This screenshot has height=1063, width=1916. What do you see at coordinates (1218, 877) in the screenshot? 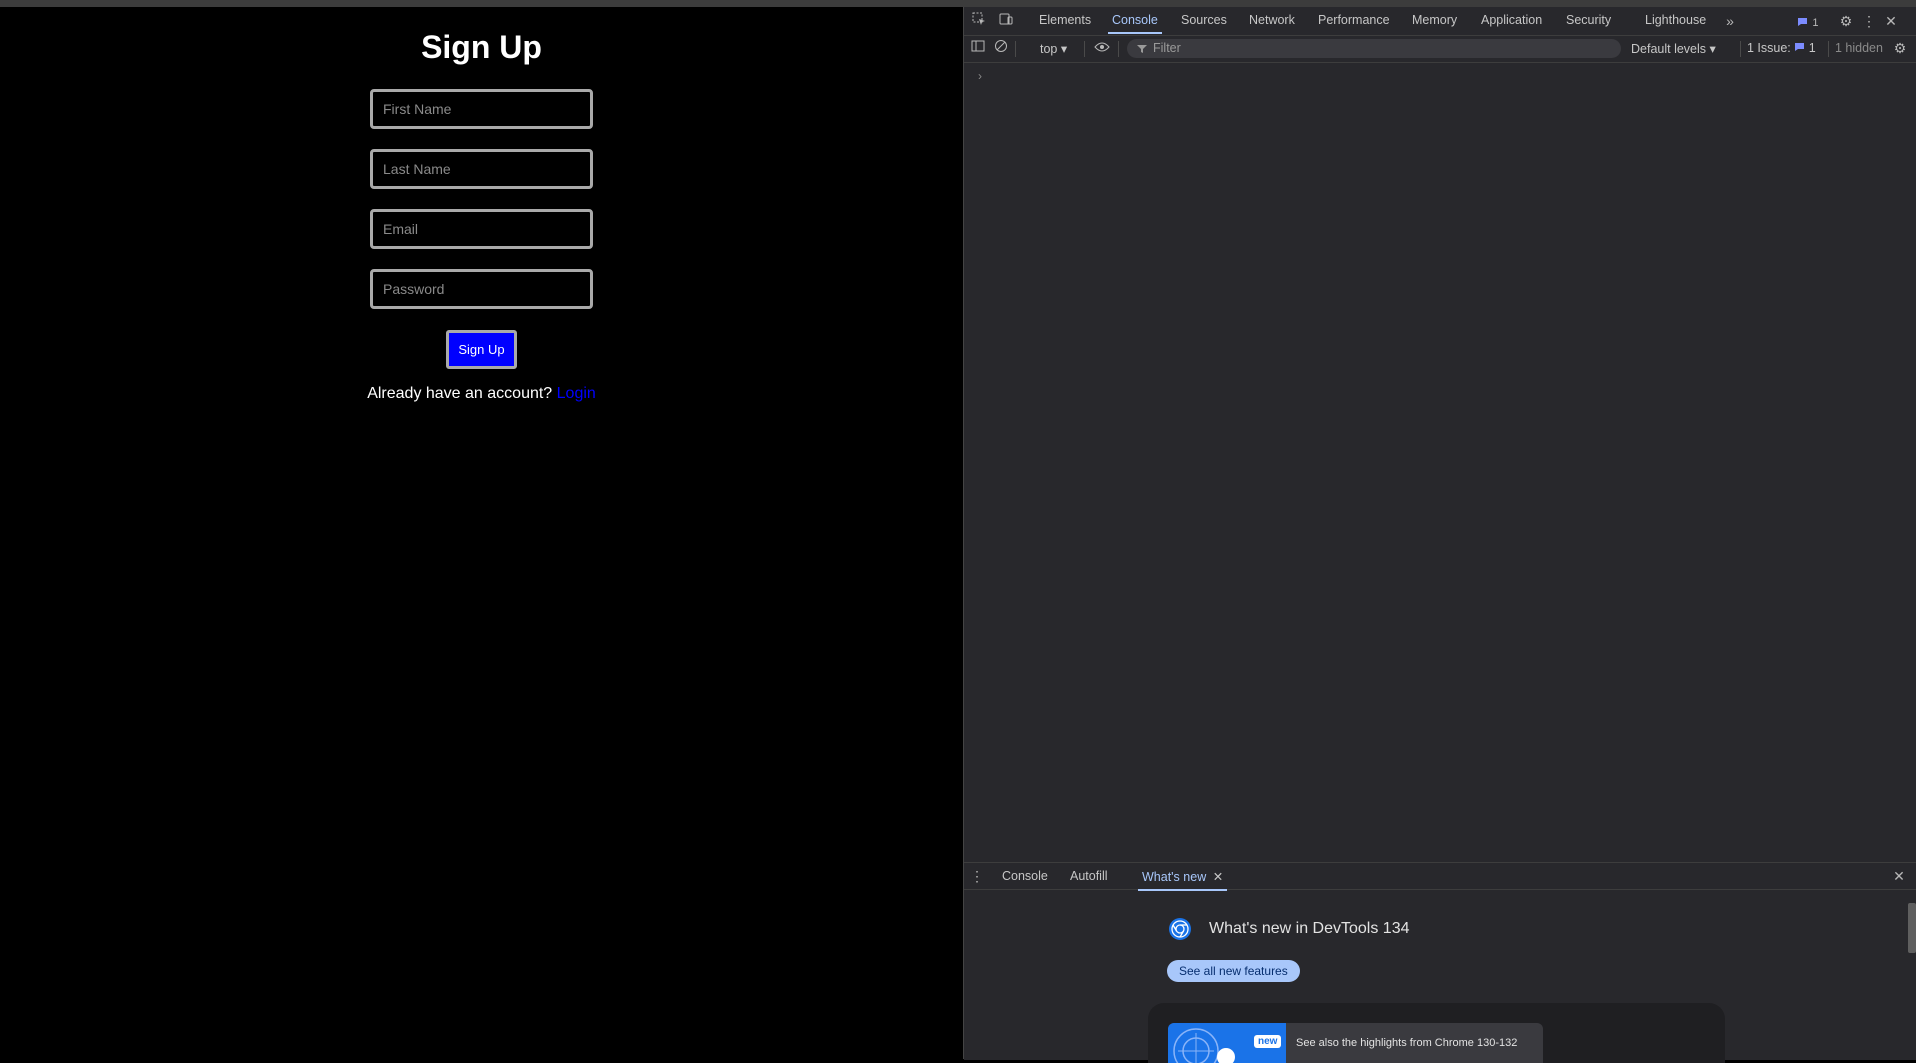
I see `close-tab-icon: ✕` at bounding box center [1218, 877].